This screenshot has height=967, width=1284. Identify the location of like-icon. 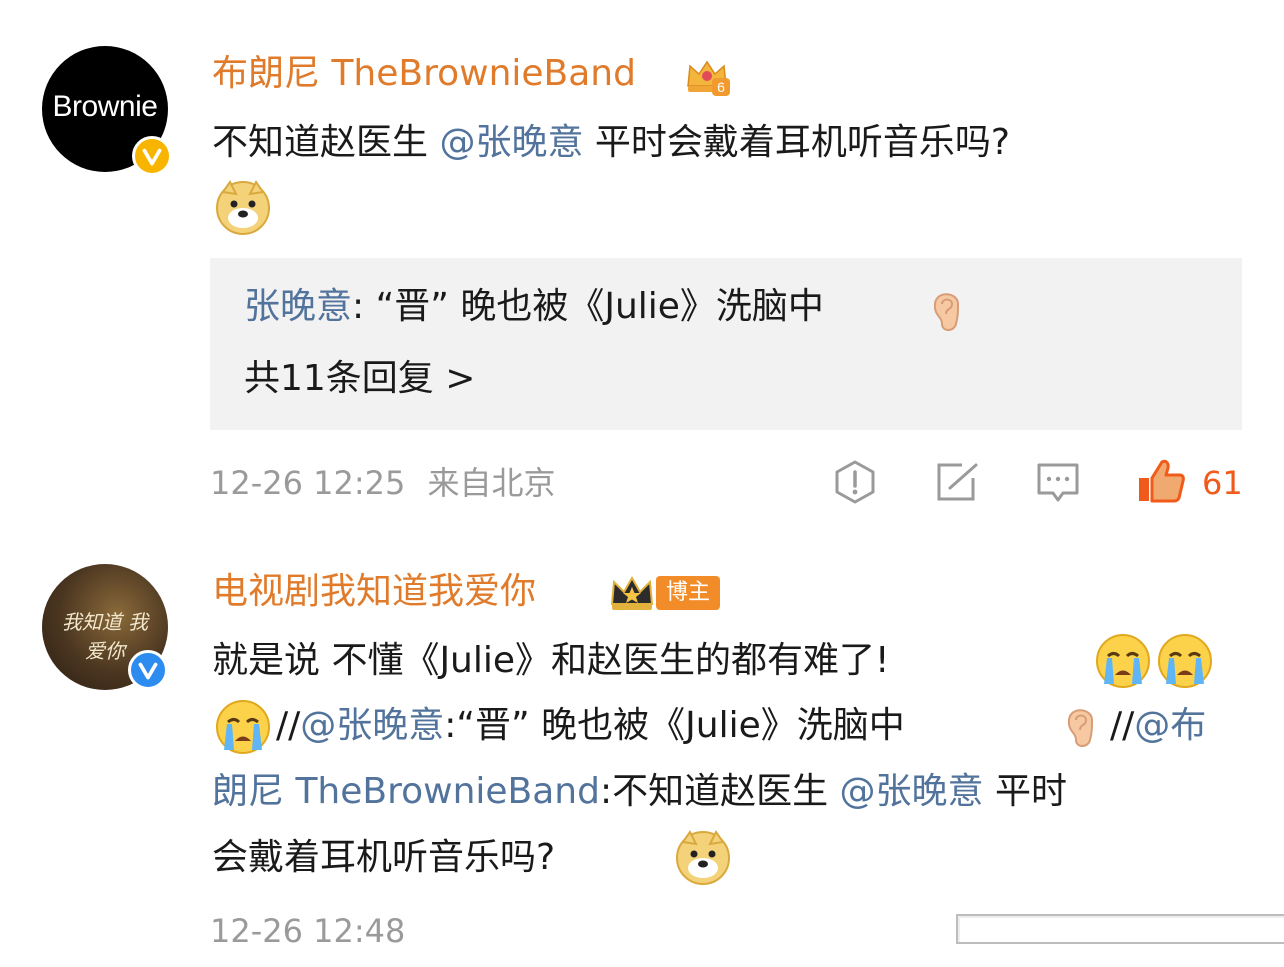
(1161, 481).